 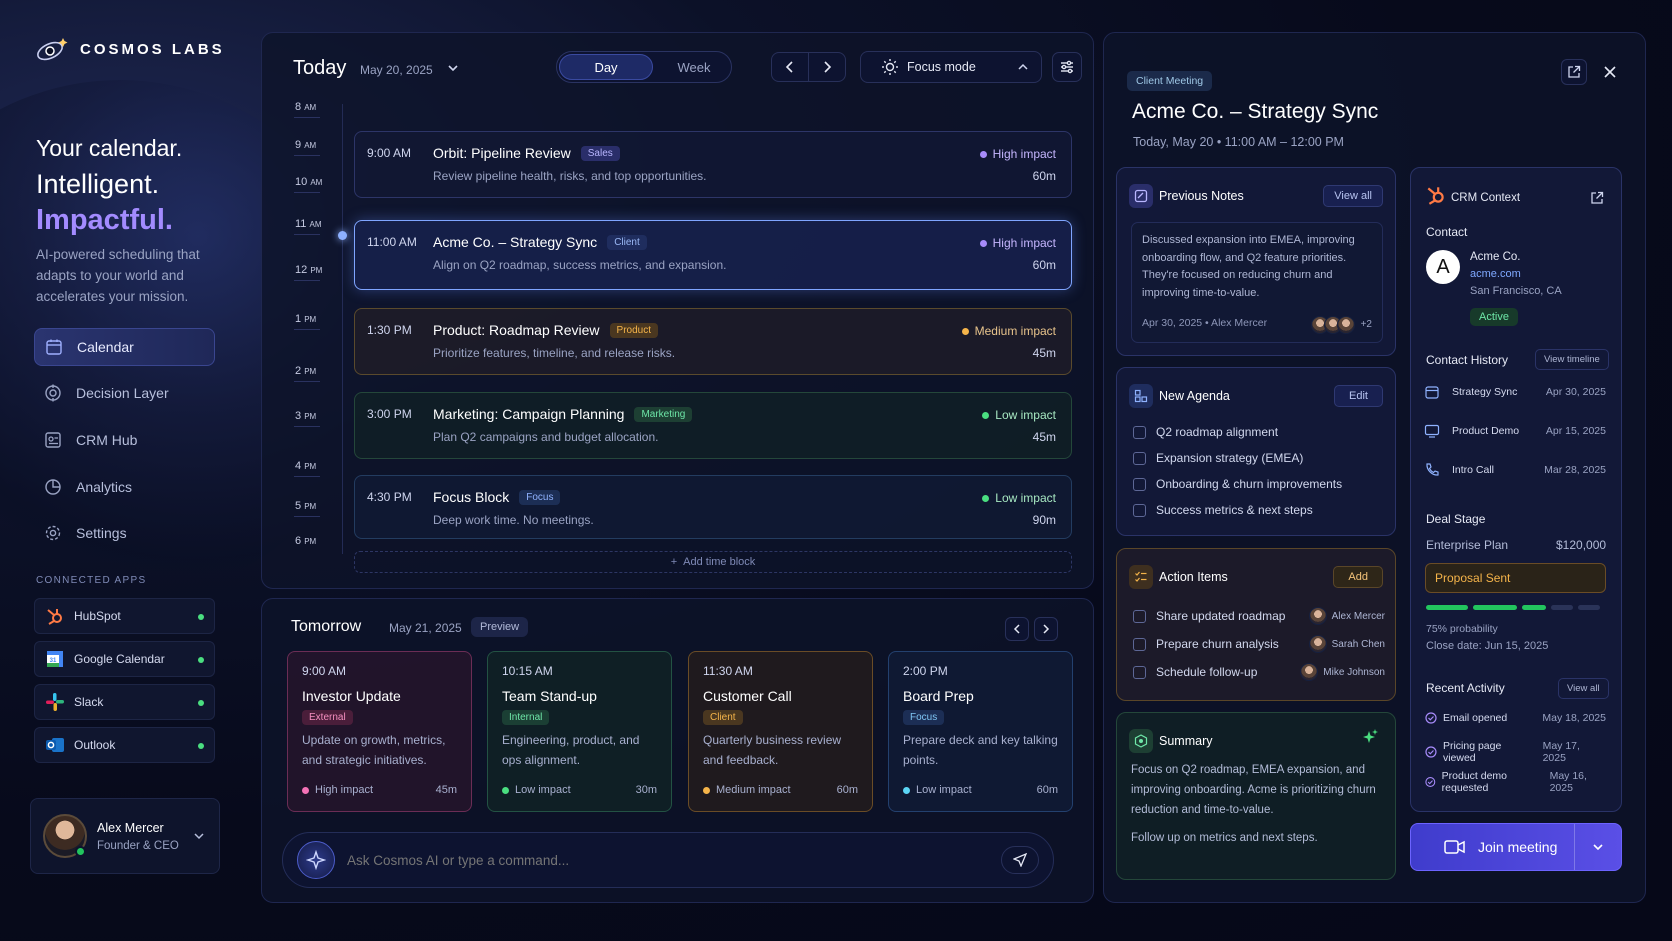 I want to click on tomorrow-next-button, so click(x=1046, y=629).